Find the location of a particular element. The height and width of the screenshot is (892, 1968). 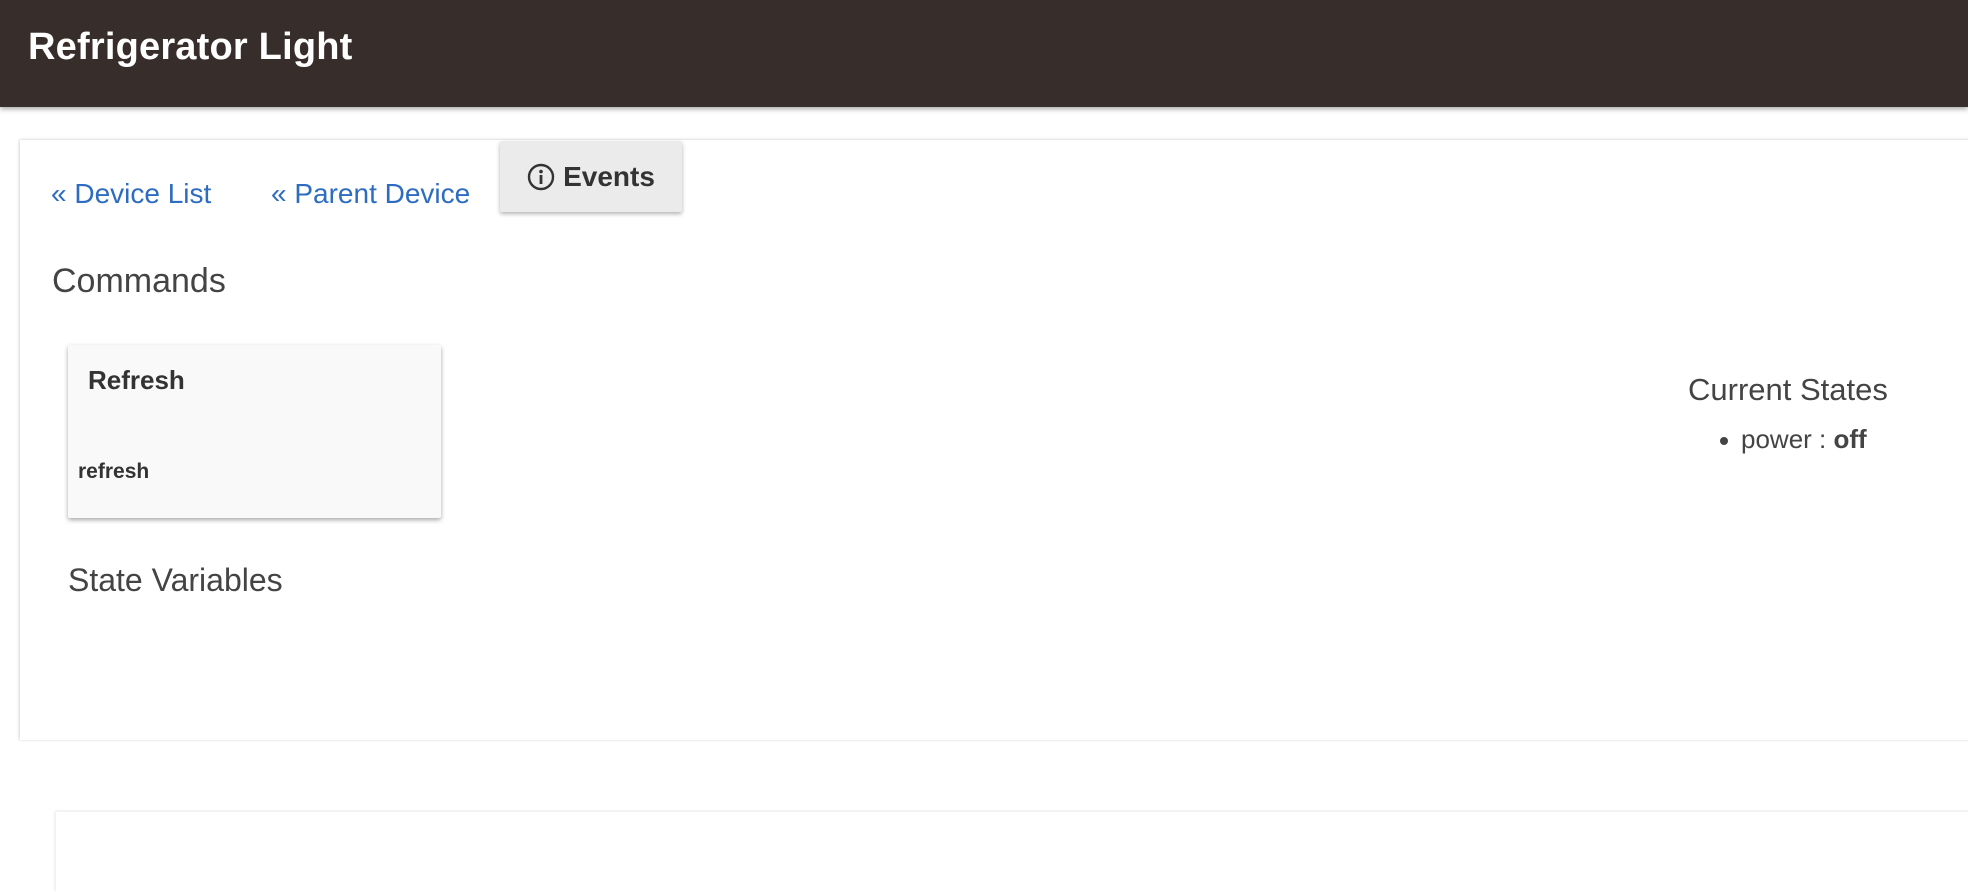

info-circle-icon is located at coordinates (541, 177).